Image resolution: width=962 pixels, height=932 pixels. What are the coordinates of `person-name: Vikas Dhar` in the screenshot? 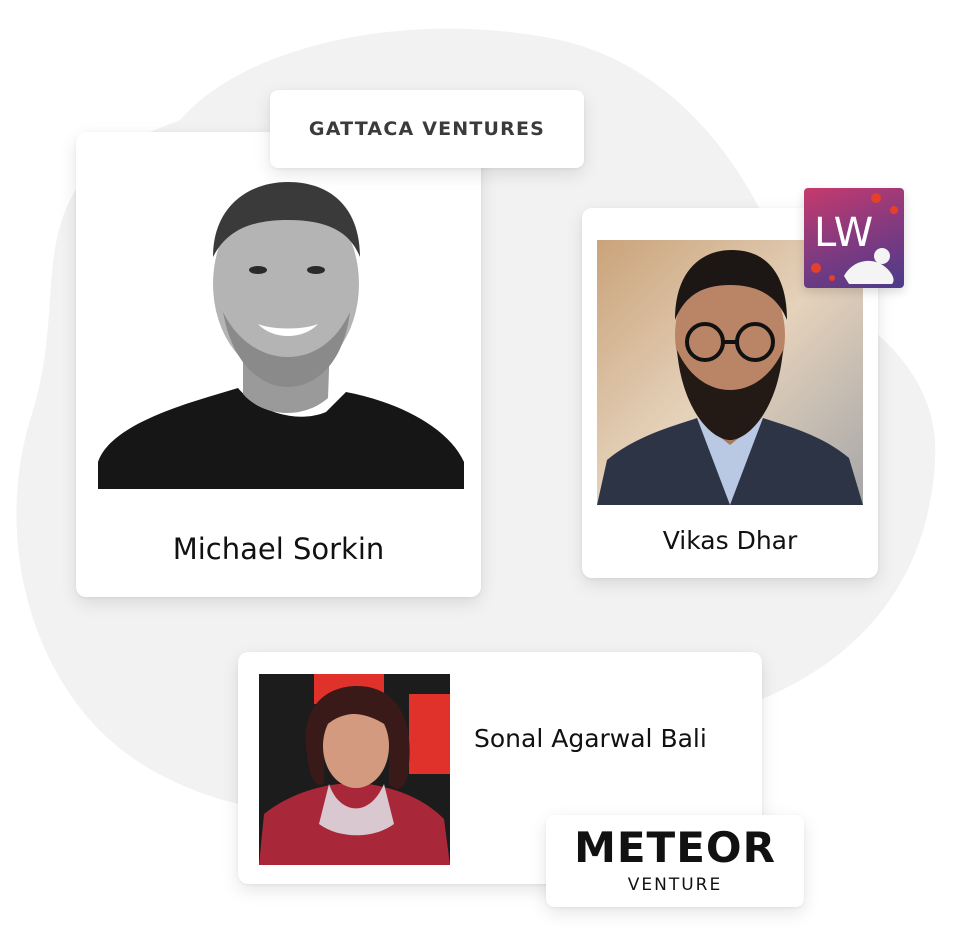 It's located at (730, 540).